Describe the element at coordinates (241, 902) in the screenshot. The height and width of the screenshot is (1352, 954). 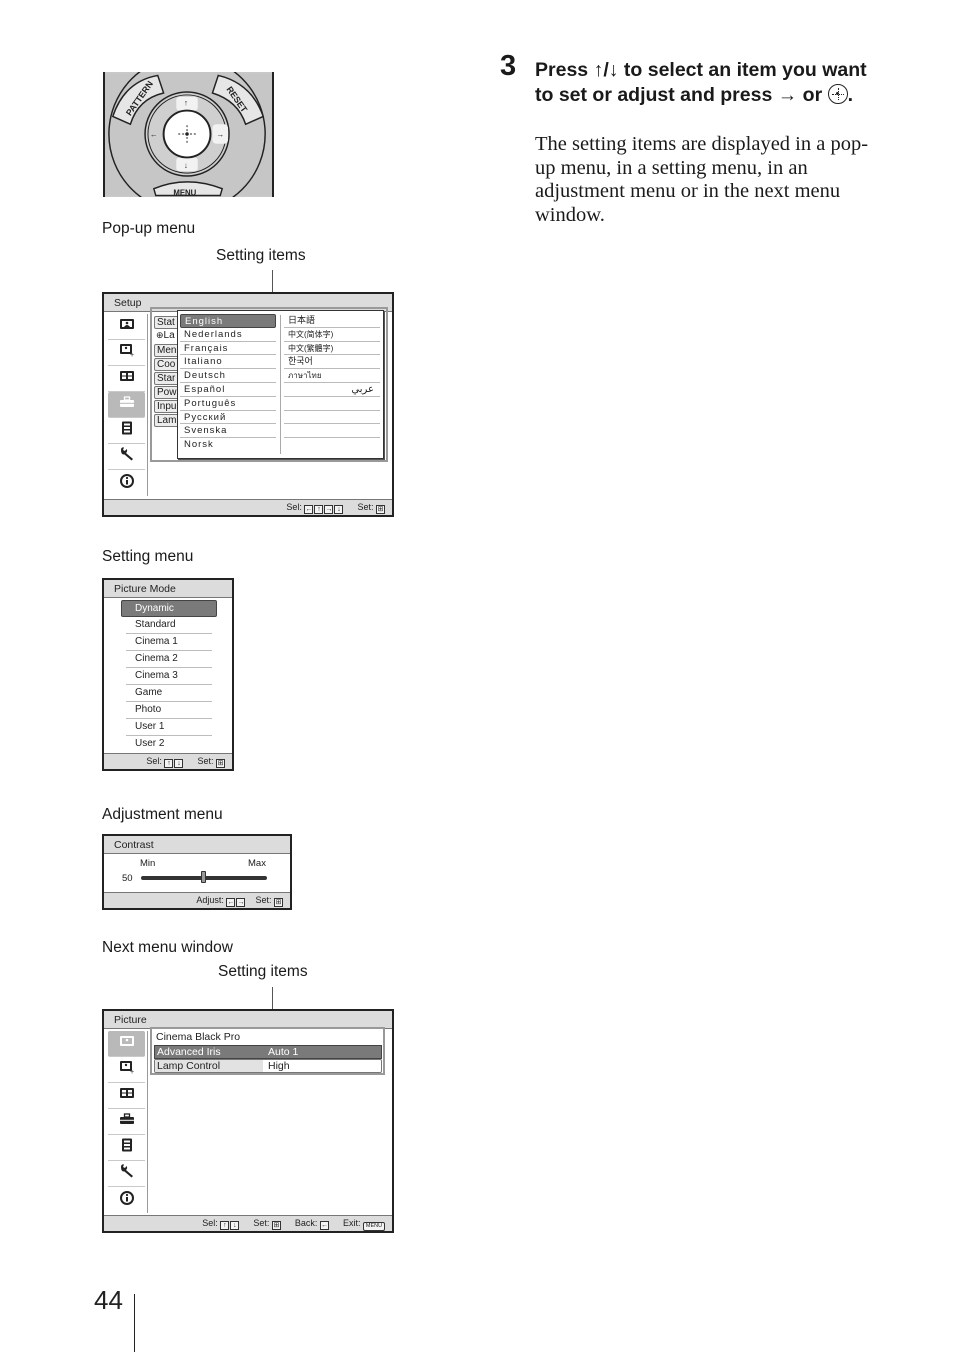
I see `right-key-icon: →` at that location.